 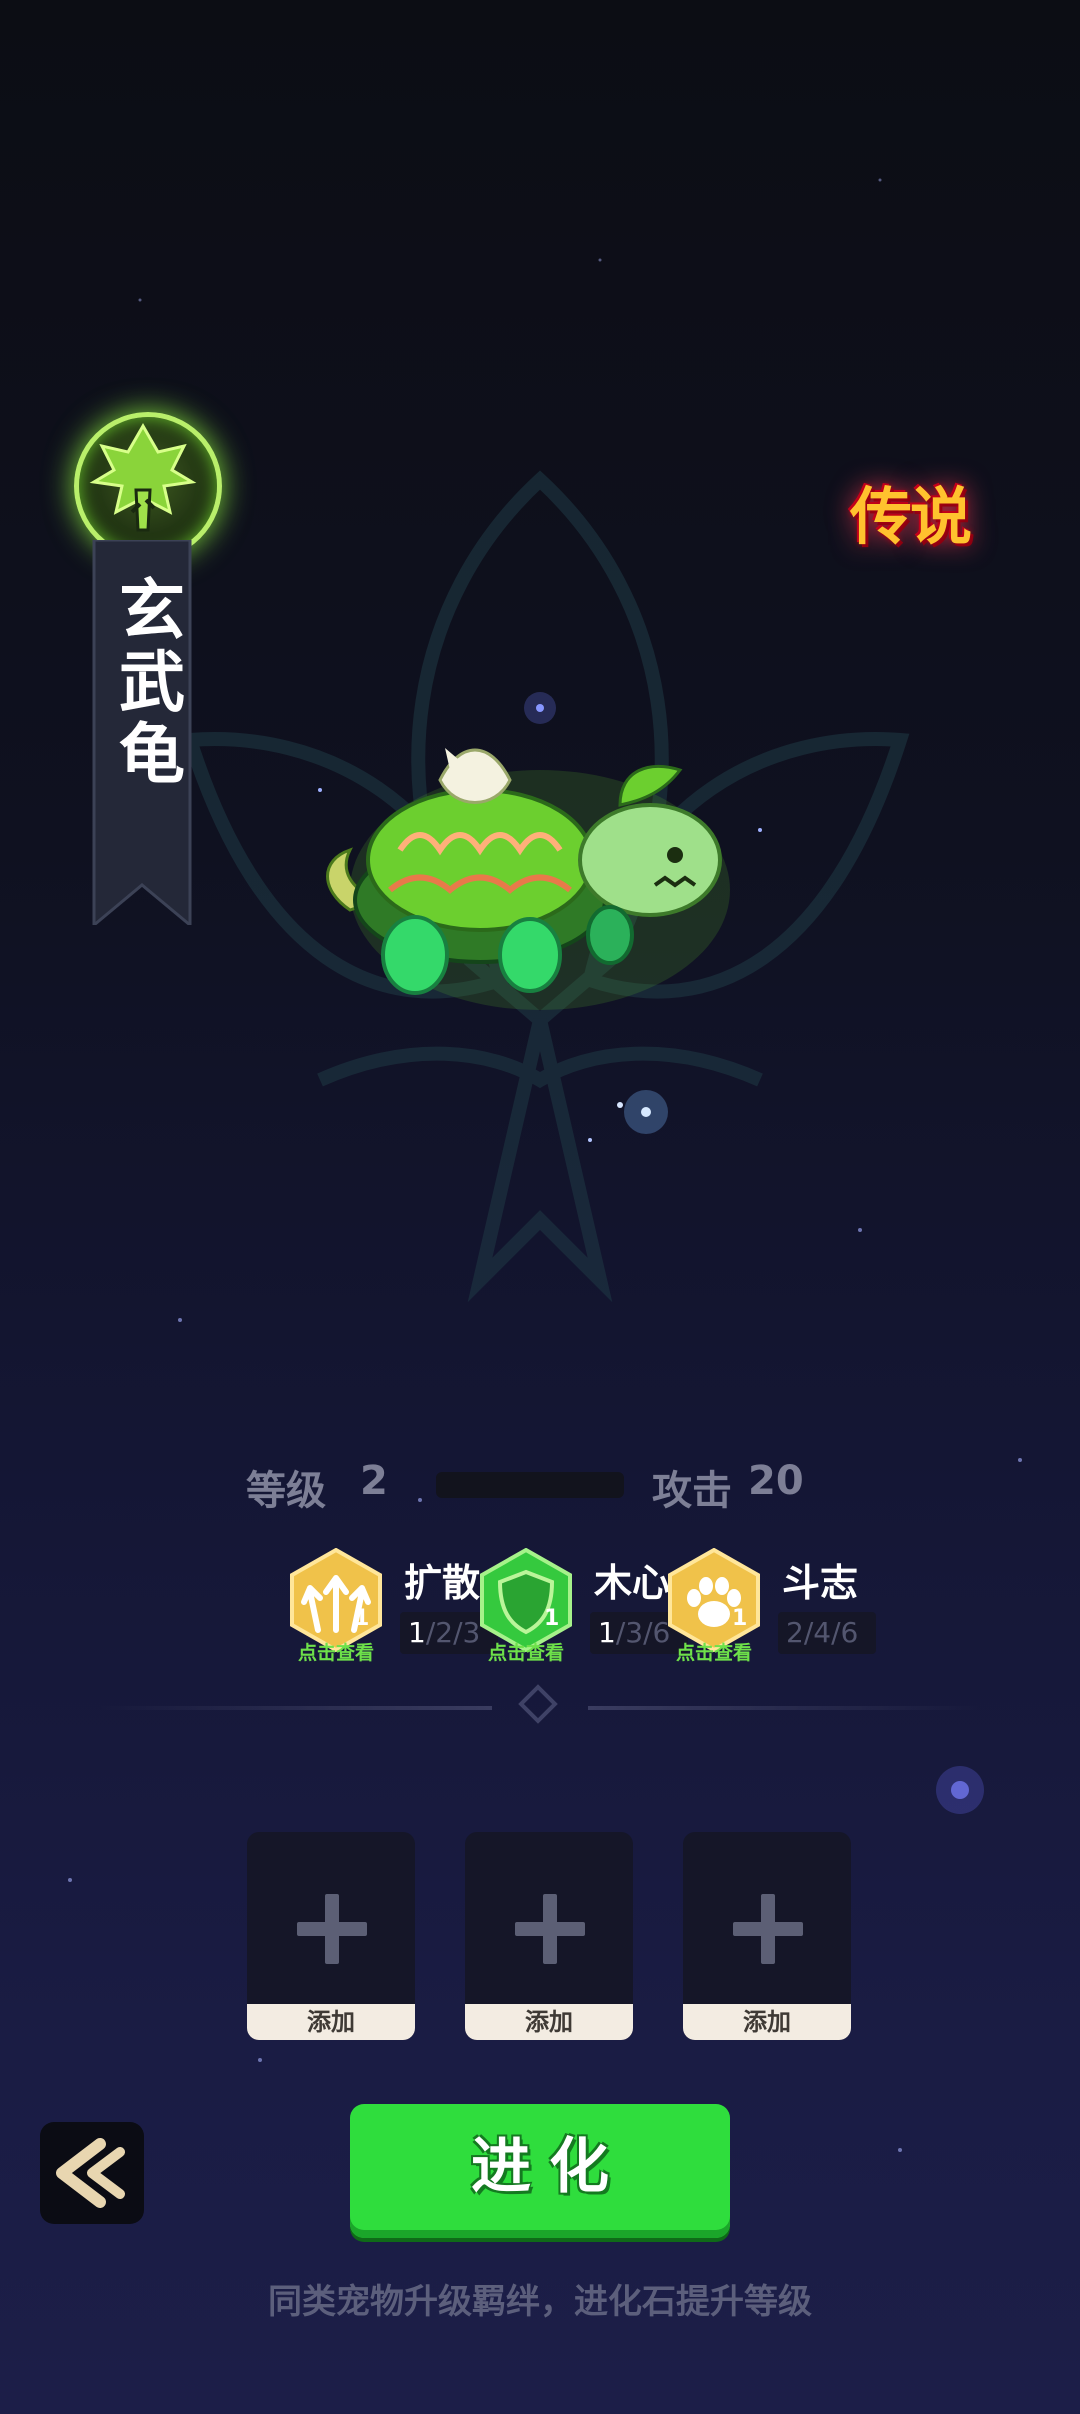 I want to click on back-button, so click(x=92, y=2173).